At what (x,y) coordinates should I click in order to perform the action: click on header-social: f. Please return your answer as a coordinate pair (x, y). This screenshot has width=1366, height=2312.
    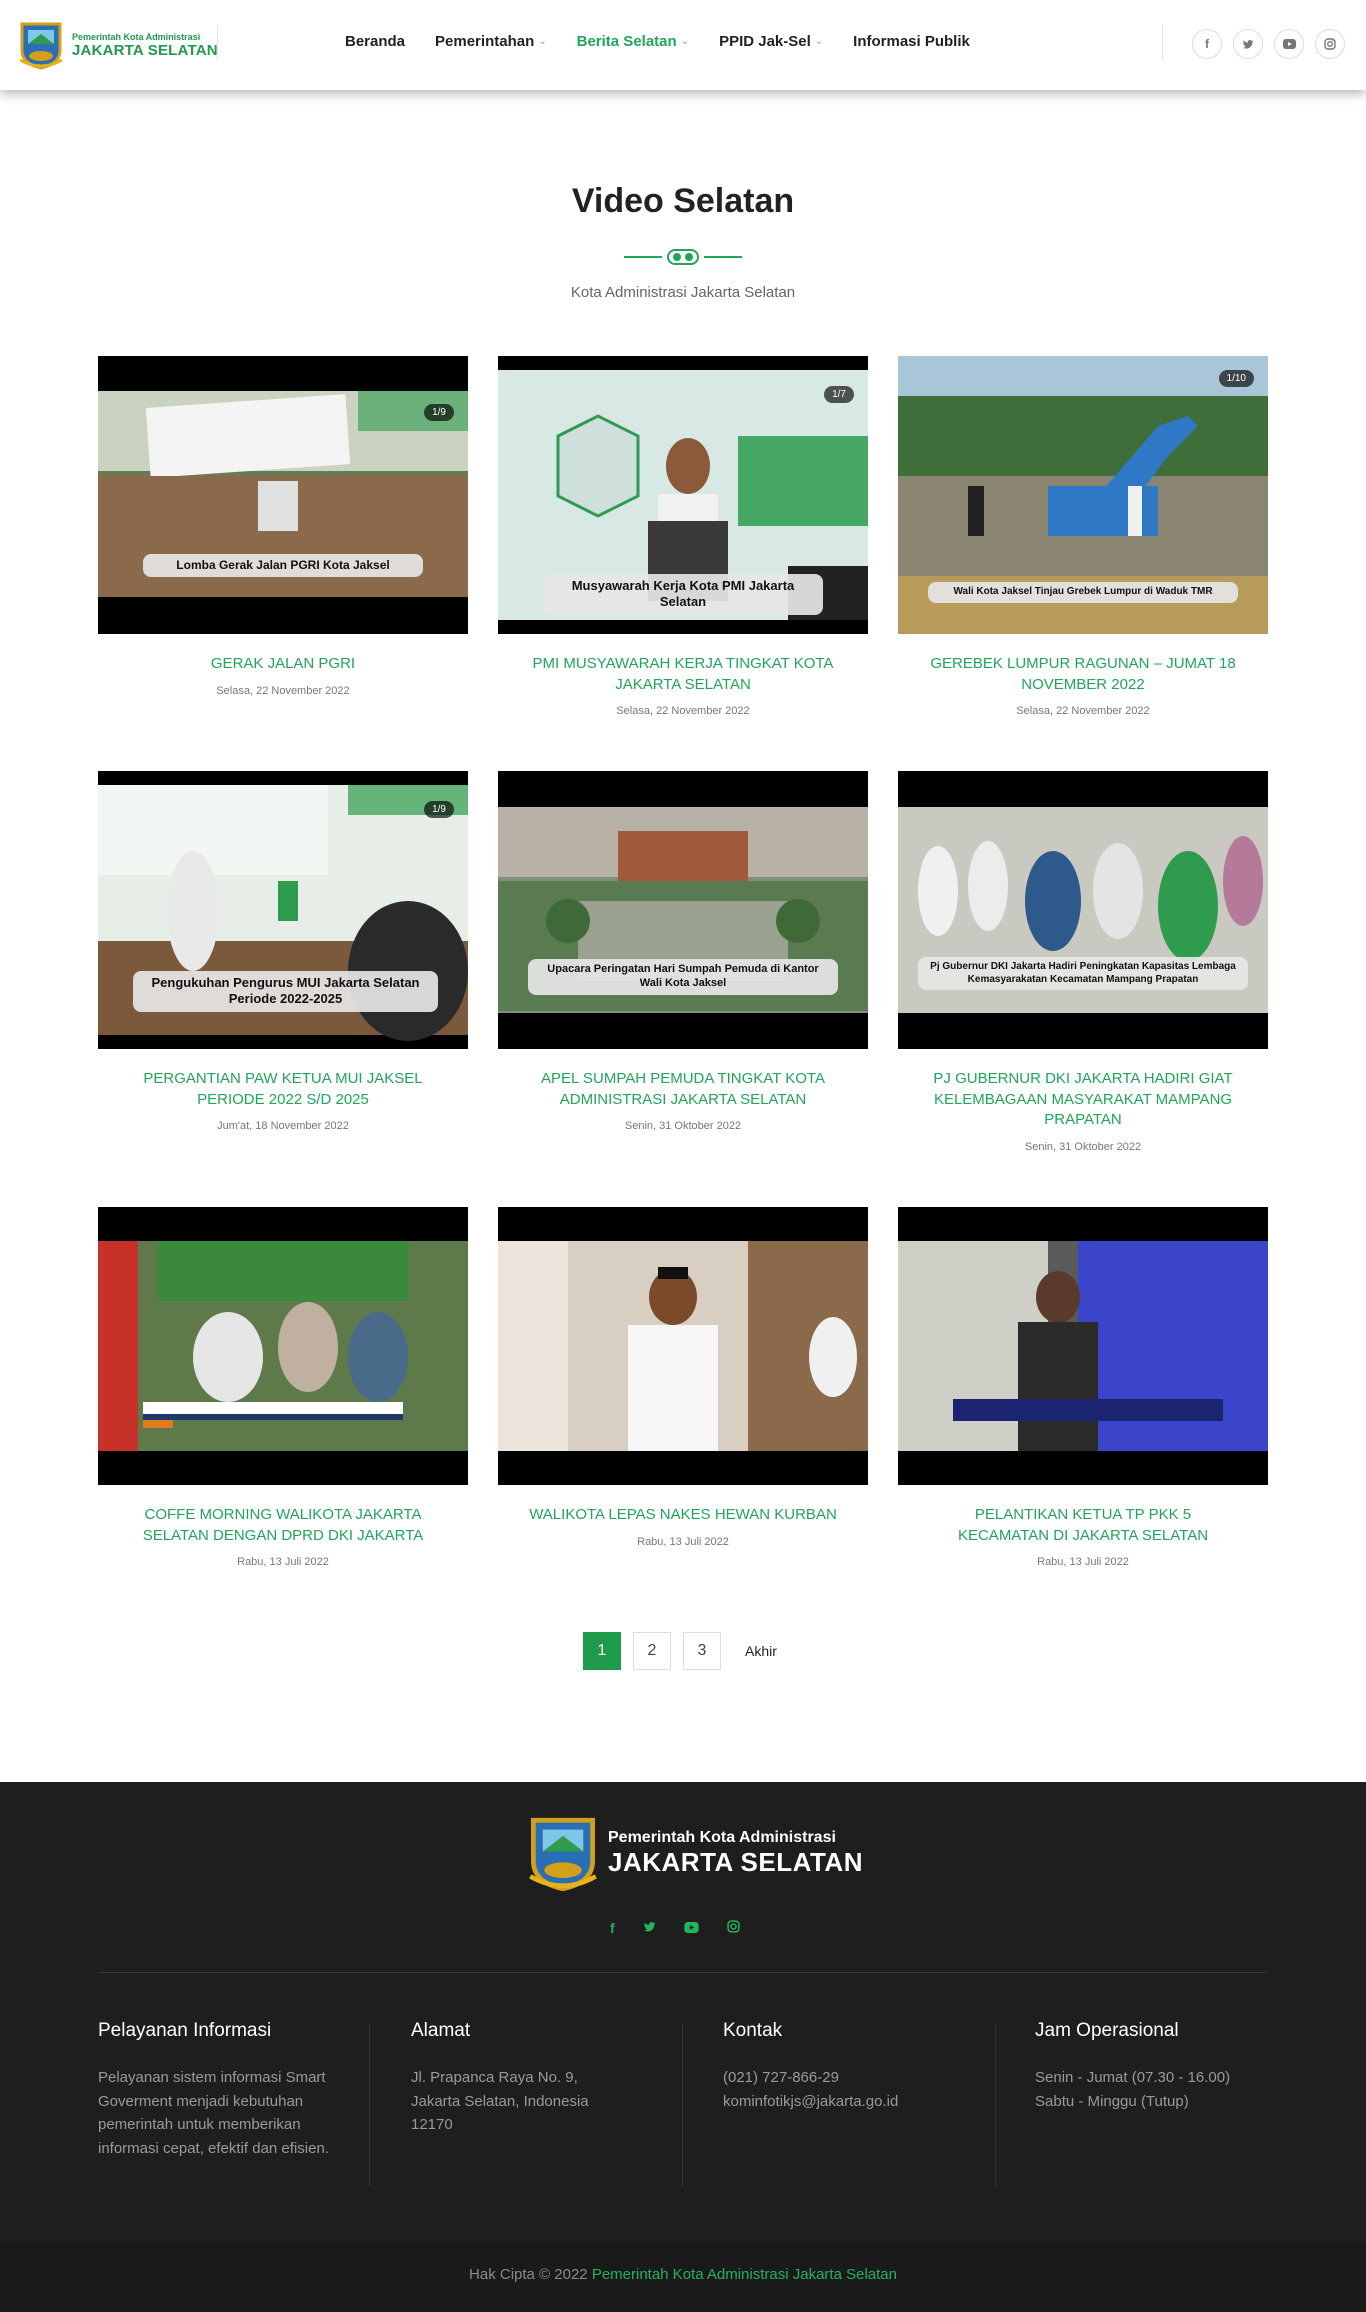
    Looking at the image, I should click on (1253, 42).